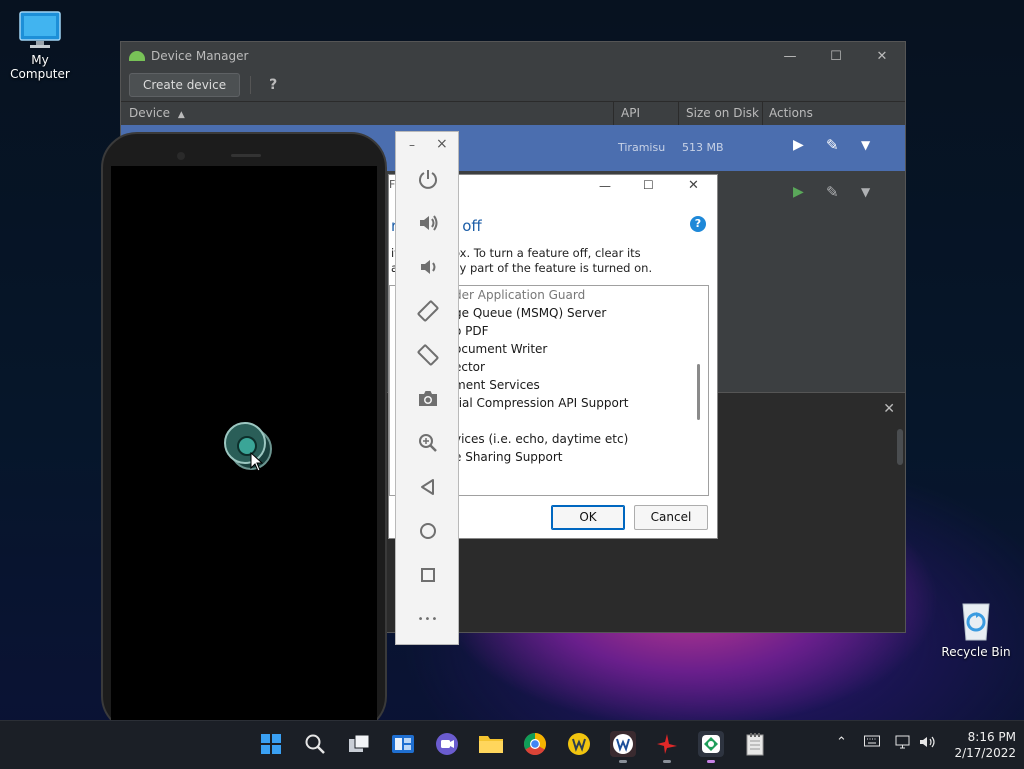  I want to click on column-header-actions: Actions, so click(791, 113).